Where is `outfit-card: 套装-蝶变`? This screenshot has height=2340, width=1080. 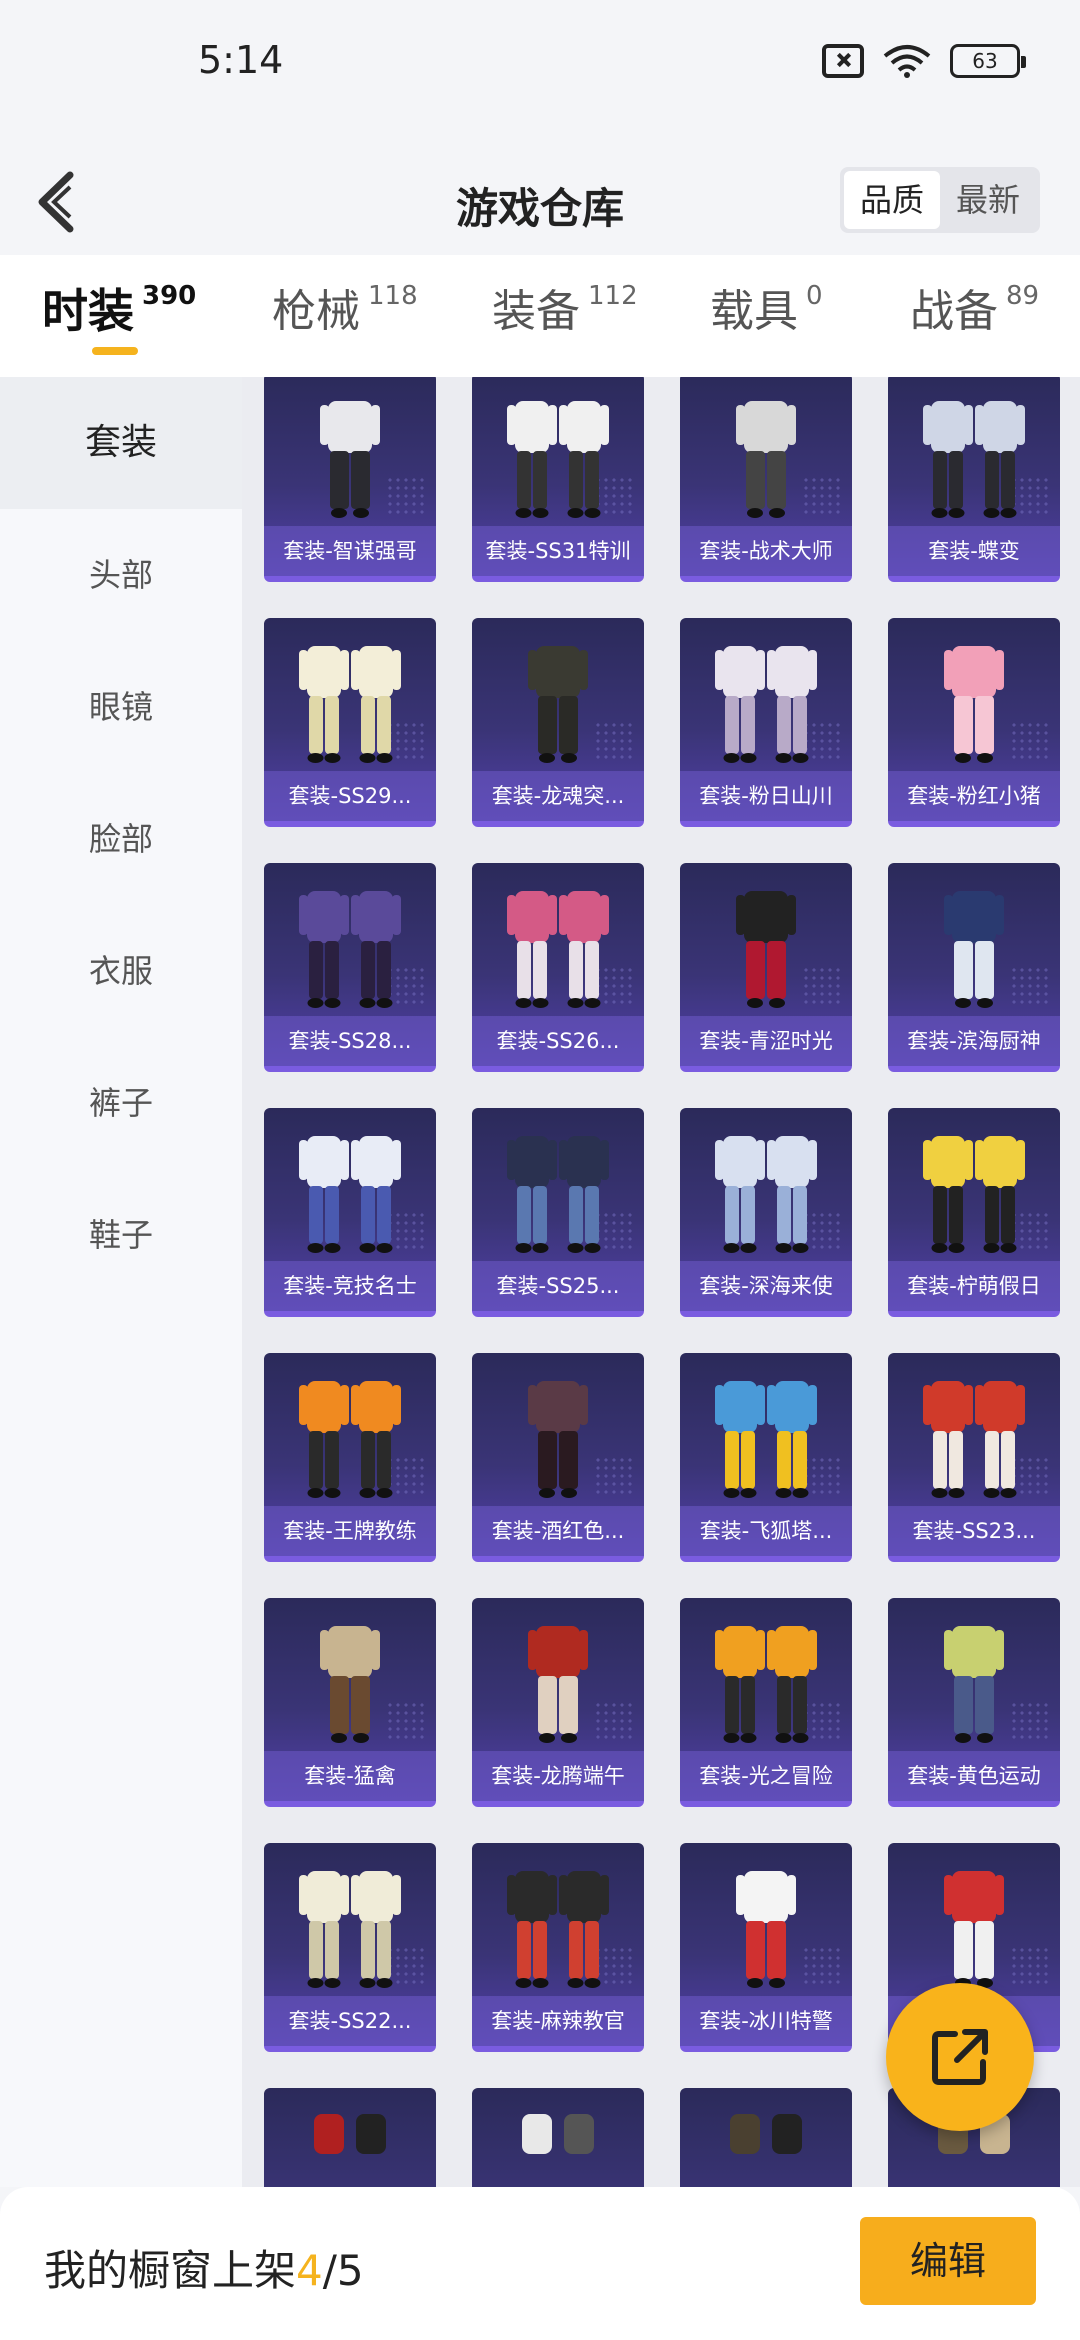 outfit-card: 套装-蝶变 is located at coordinates (974, 479).